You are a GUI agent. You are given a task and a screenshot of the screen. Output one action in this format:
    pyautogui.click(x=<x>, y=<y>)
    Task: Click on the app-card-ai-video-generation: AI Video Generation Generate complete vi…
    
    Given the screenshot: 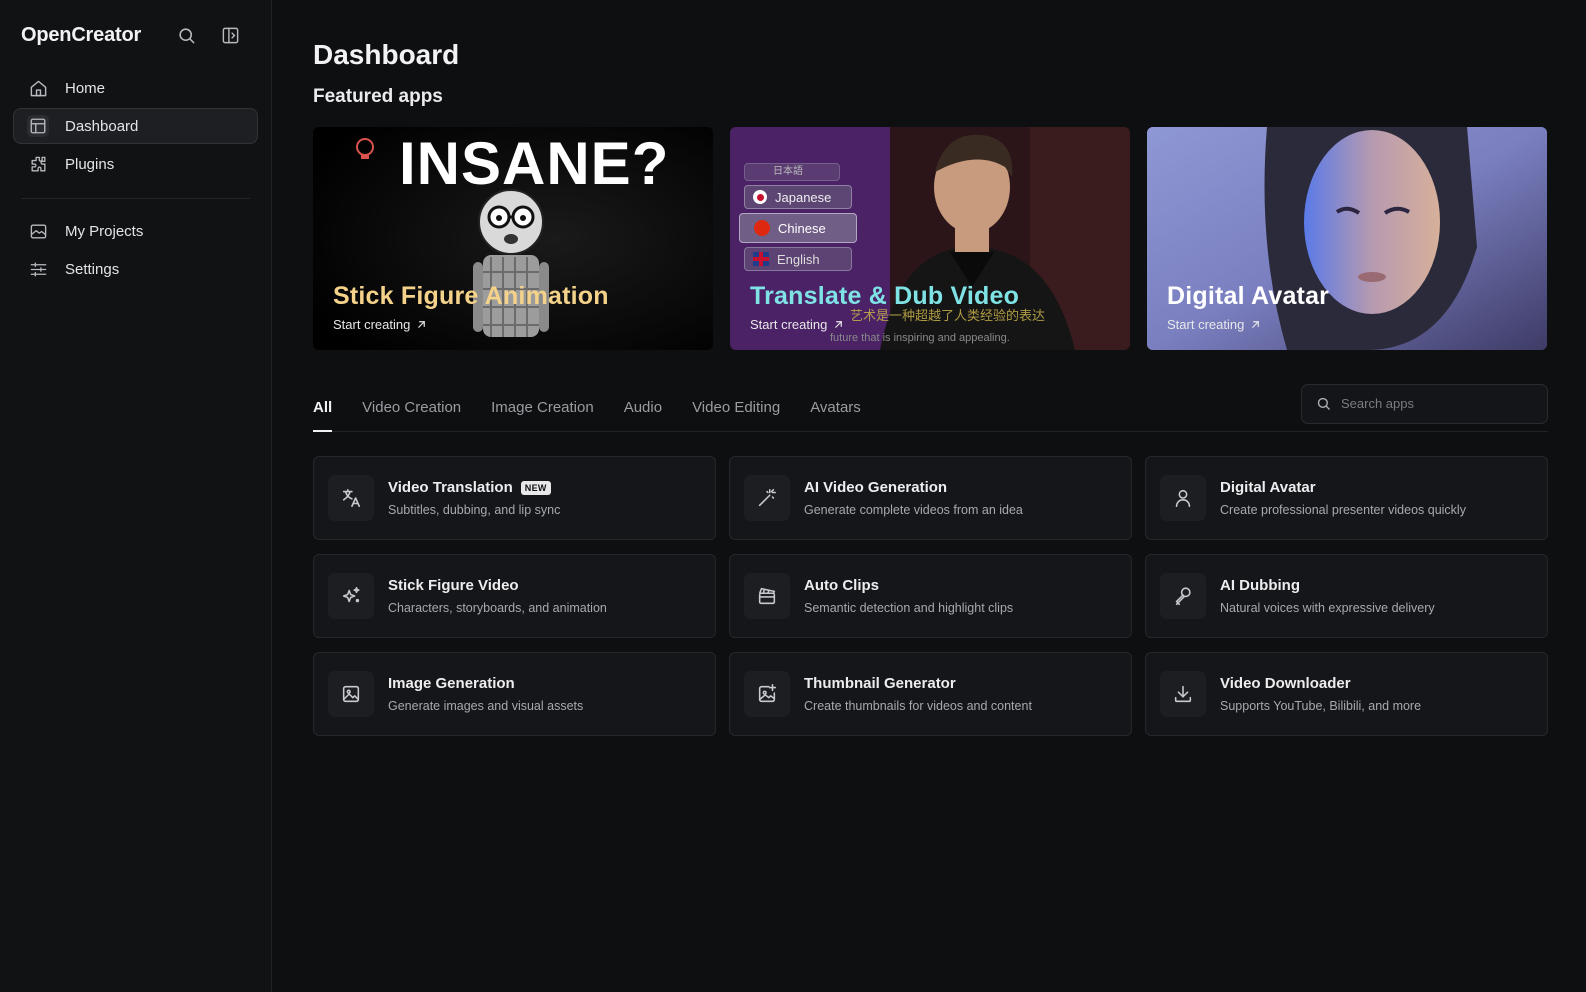 What is the action you would take?
    pyautogui.click(x=930, y=498)
    